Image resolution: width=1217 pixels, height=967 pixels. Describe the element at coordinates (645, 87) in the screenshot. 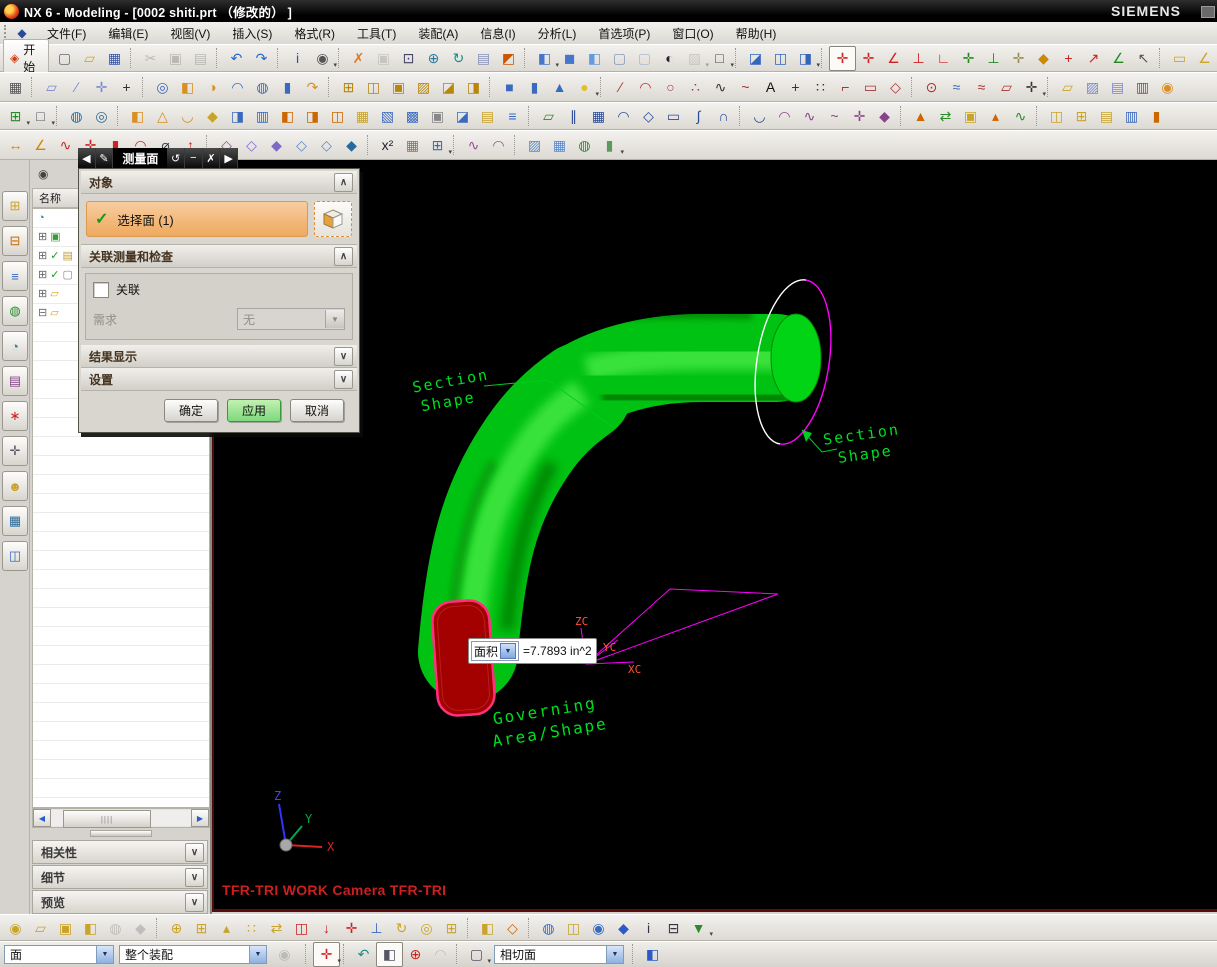

I see `arc-button: ◠` at that location.